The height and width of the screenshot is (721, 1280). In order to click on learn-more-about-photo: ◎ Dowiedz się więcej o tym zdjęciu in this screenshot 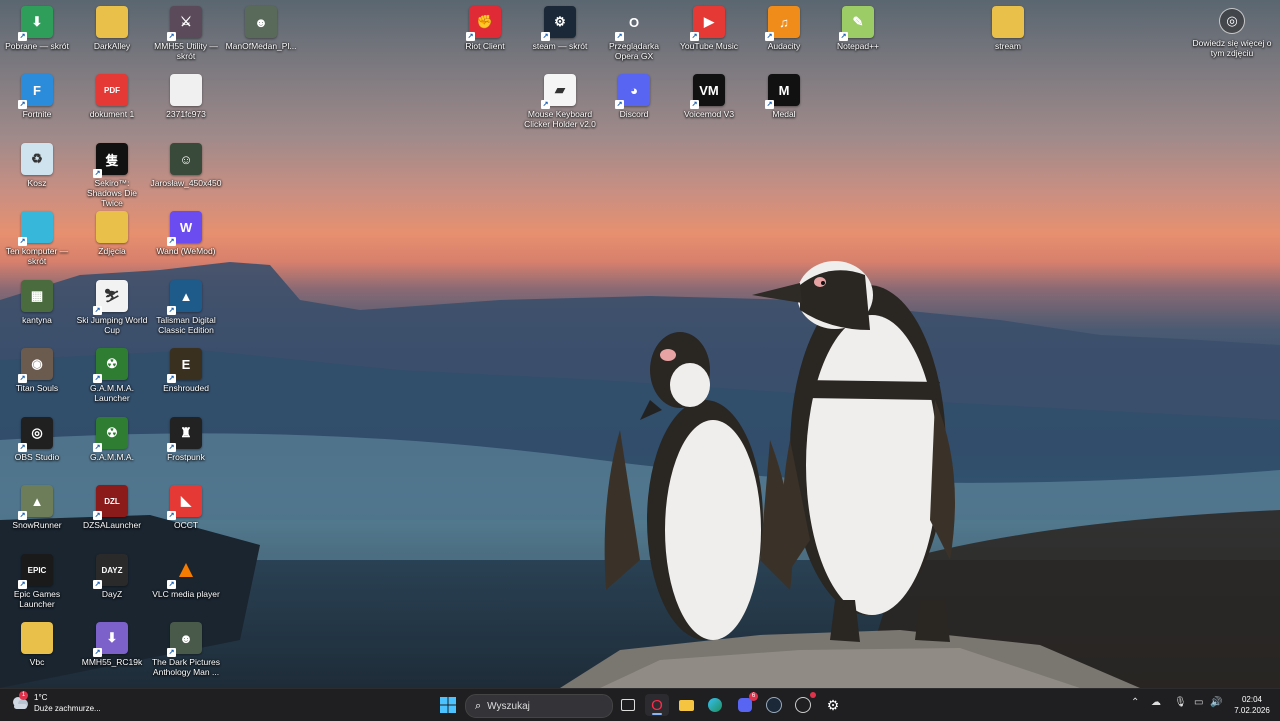, I will do `click(1232, 33)`.